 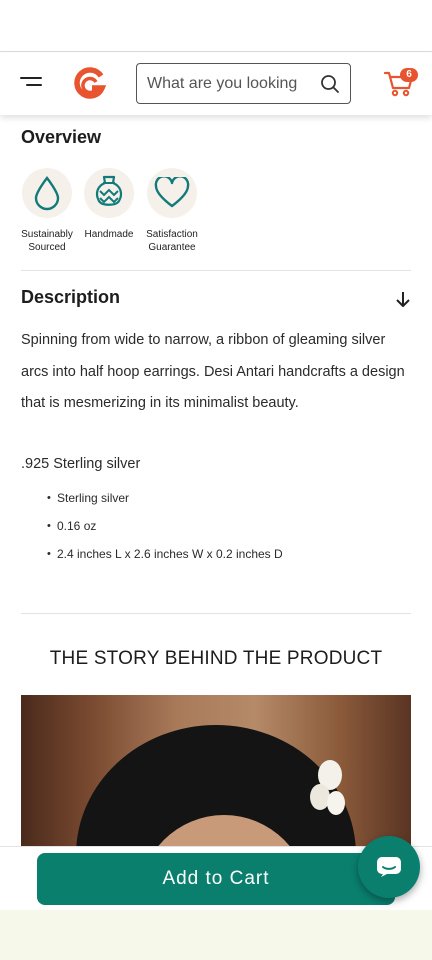 What do you see at coordinates (172, 247) in the screenshot?
I see `feature-label: Guarantee` at bounding box center [172, 247].